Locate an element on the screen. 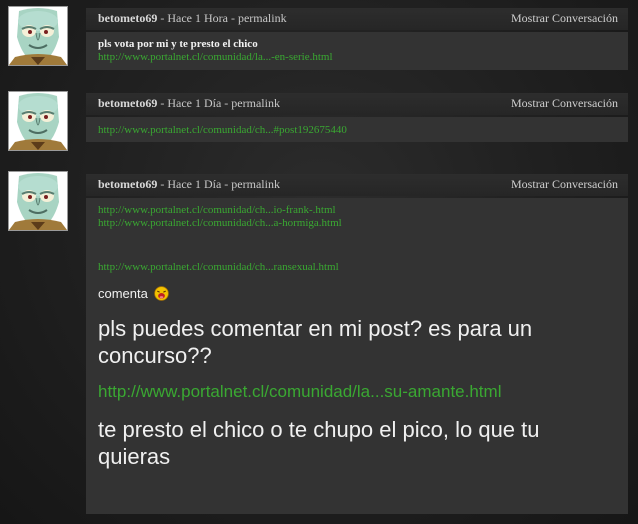 The height and width of the screenshot is (524, 638). laughing-smiley-icon is located at coordinates (161, 293).